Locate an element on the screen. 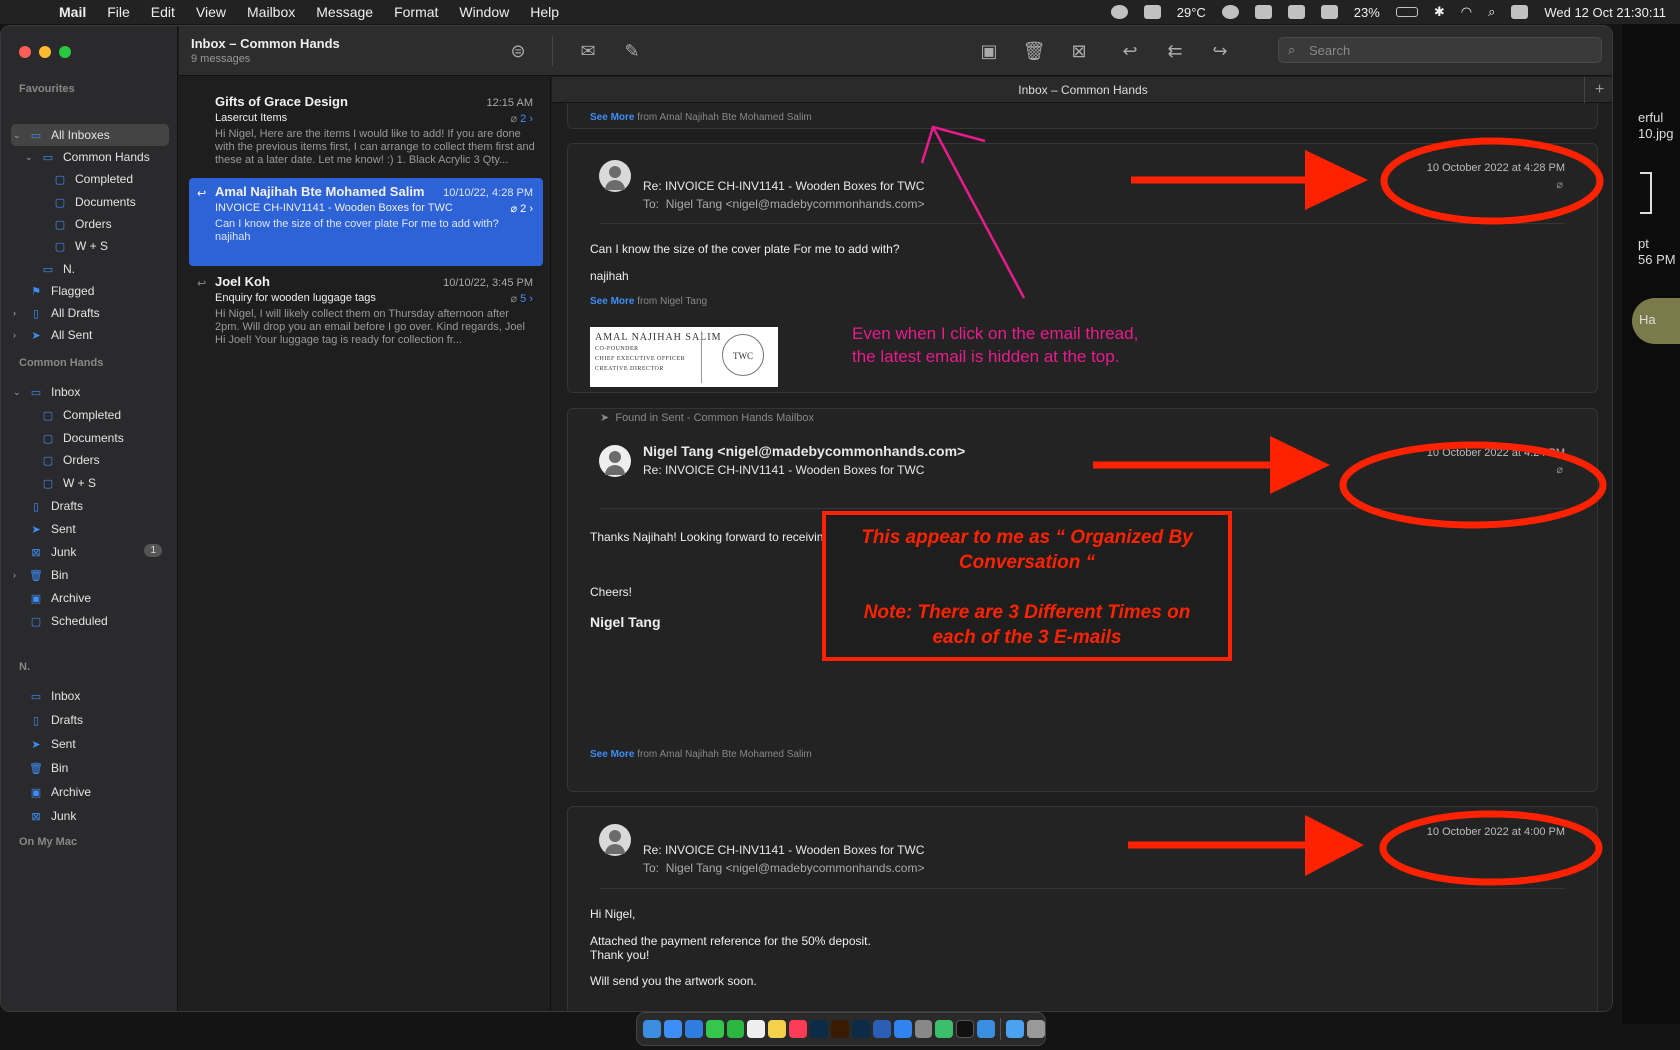  sidebar-item-scheduled: ▢ Scheduled is located at coordinates (95, 621).